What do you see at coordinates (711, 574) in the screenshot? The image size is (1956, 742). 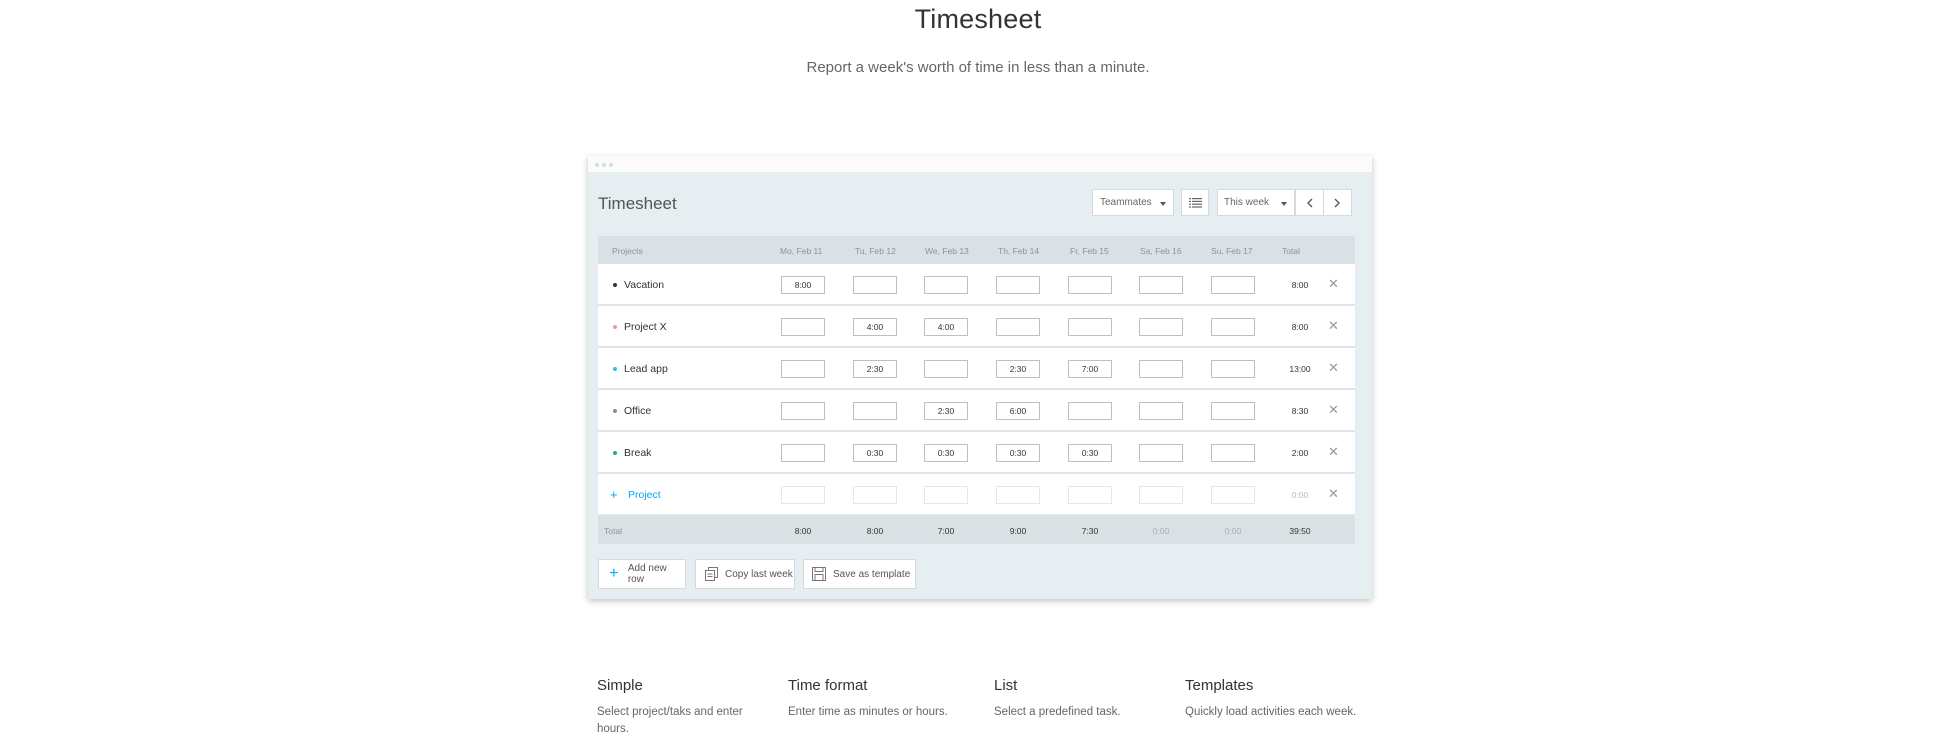 I see `copy-icon` at bounding box center [711, 574].